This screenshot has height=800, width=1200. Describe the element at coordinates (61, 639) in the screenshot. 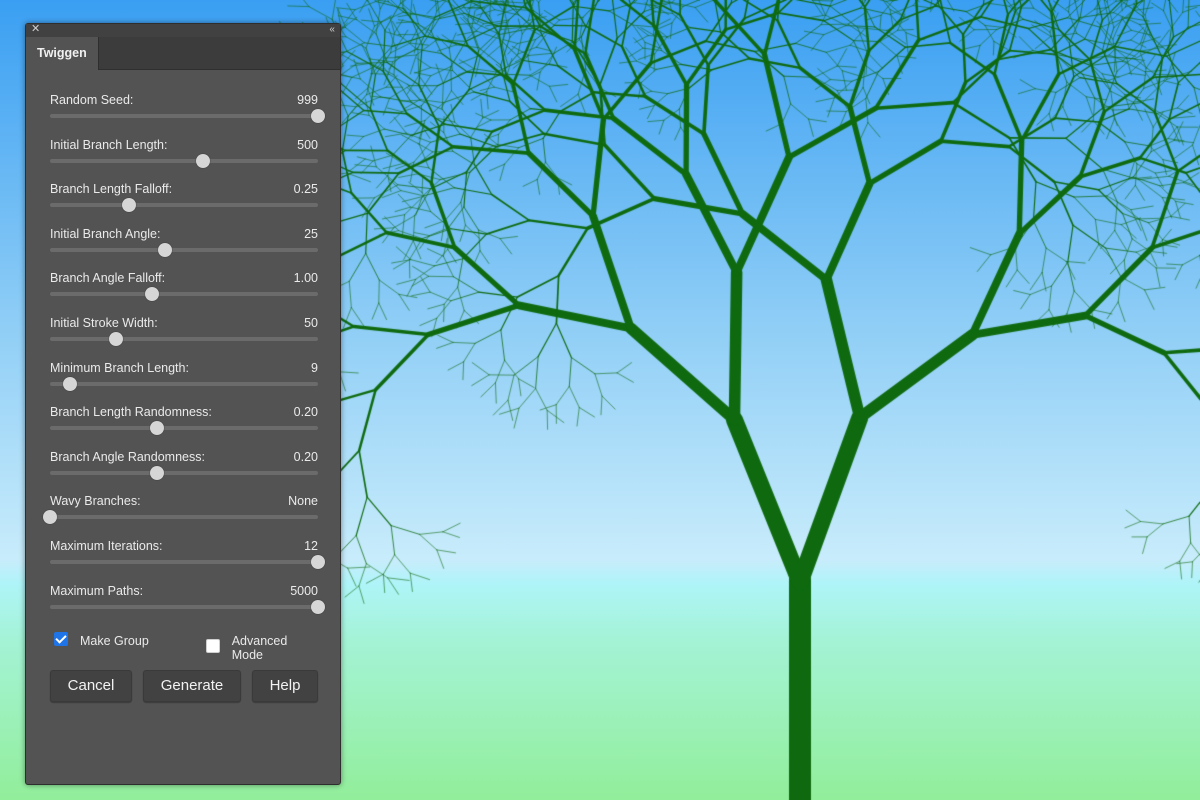

I see `make-group-checkbox` at that location.